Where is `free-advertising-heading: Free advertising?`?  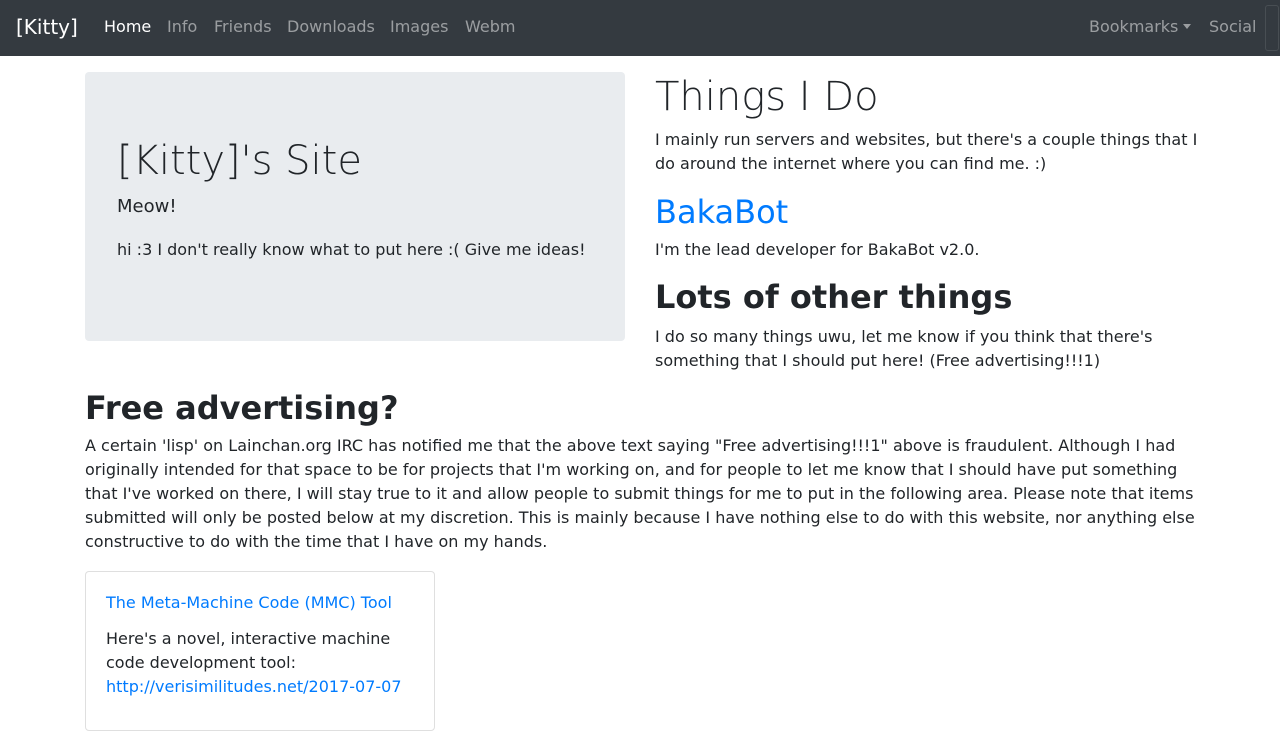 free-advertising-heading: Free advertising? is located at coordinates (242, 408).